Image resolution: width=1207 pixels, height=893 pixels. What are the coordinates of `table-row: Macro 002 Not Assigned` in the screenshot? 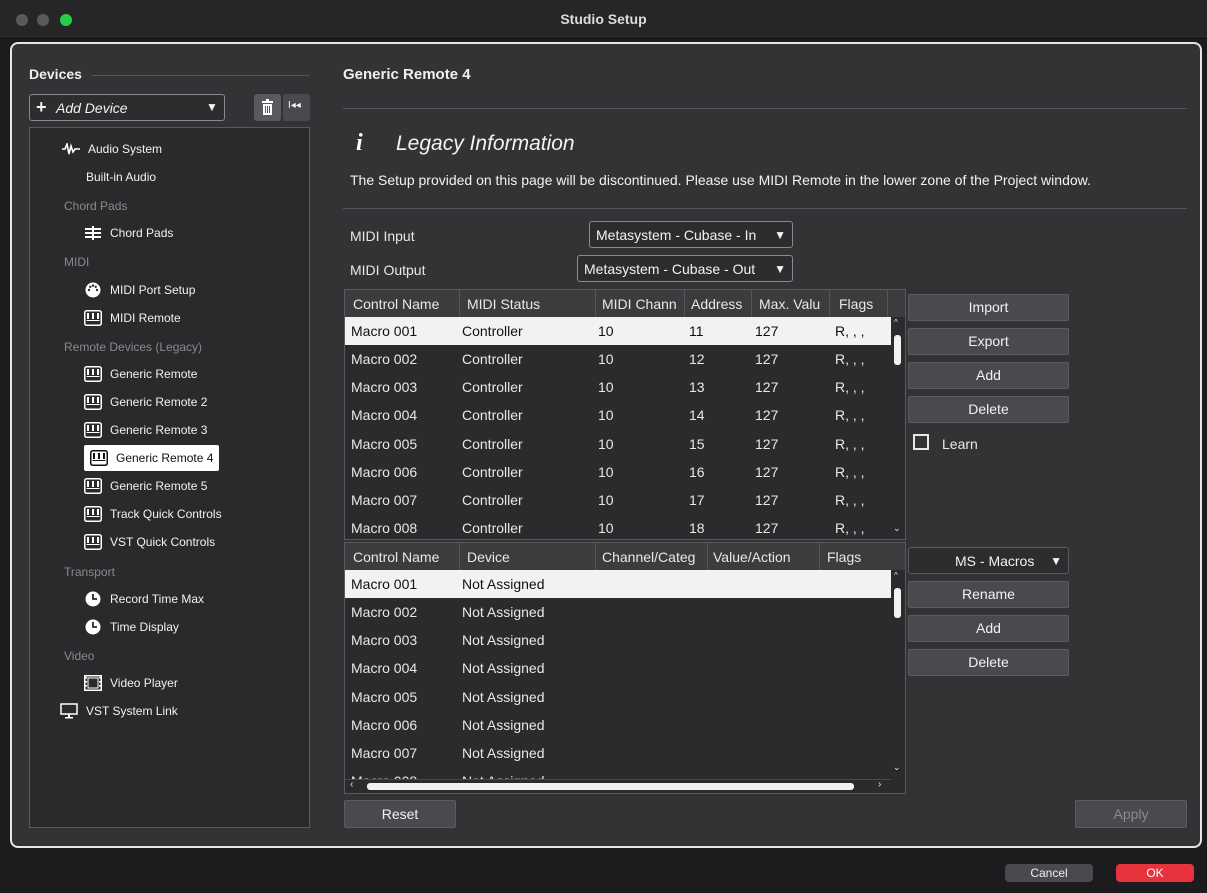 It's located at (618, 612).